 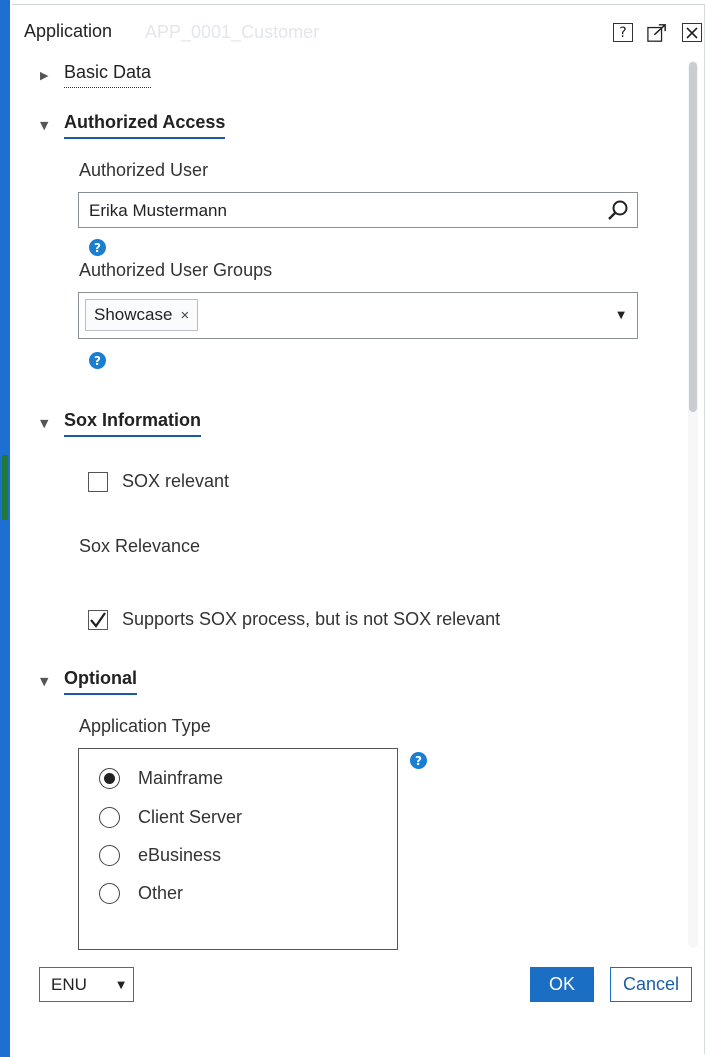 What do you see at coordinates (144, 170) in the screenshot?
I see `authorized-user-label: Authorized User` at bounding box center [144, 170].